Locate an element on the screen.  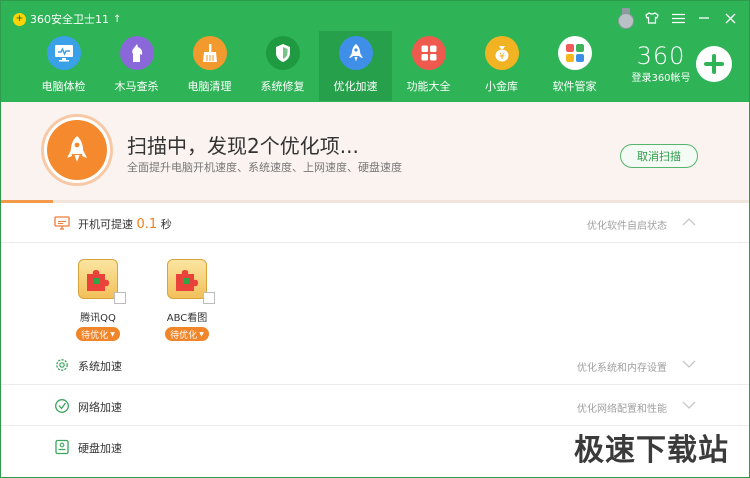
nav-item-trojan: 木马查杀 is located at coordinates (136, 66).